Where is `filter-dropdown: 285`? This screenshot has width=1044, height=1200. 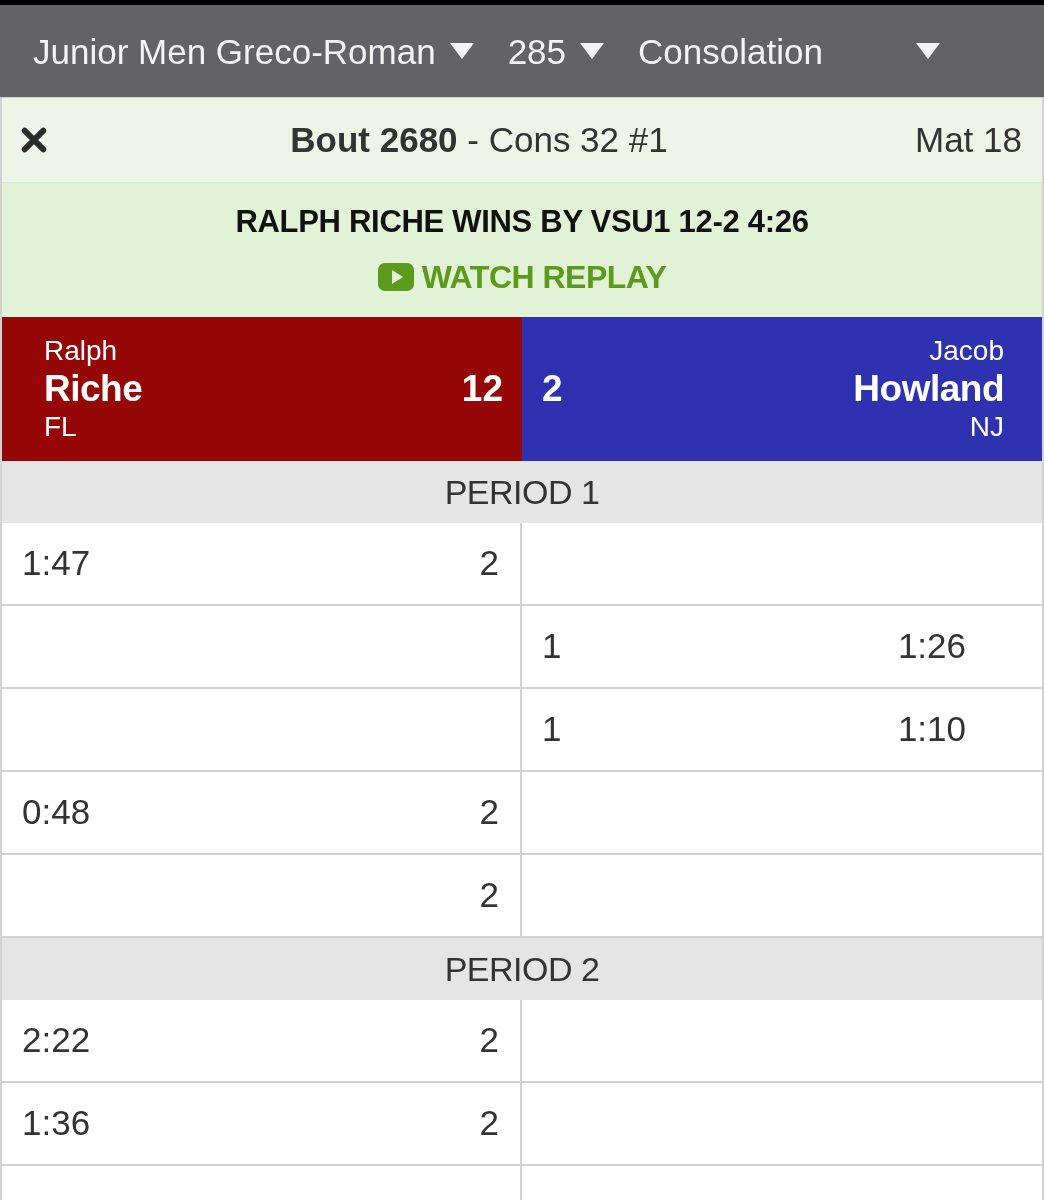
filter-dropdown: 285 is located at coordinates (556, 51).